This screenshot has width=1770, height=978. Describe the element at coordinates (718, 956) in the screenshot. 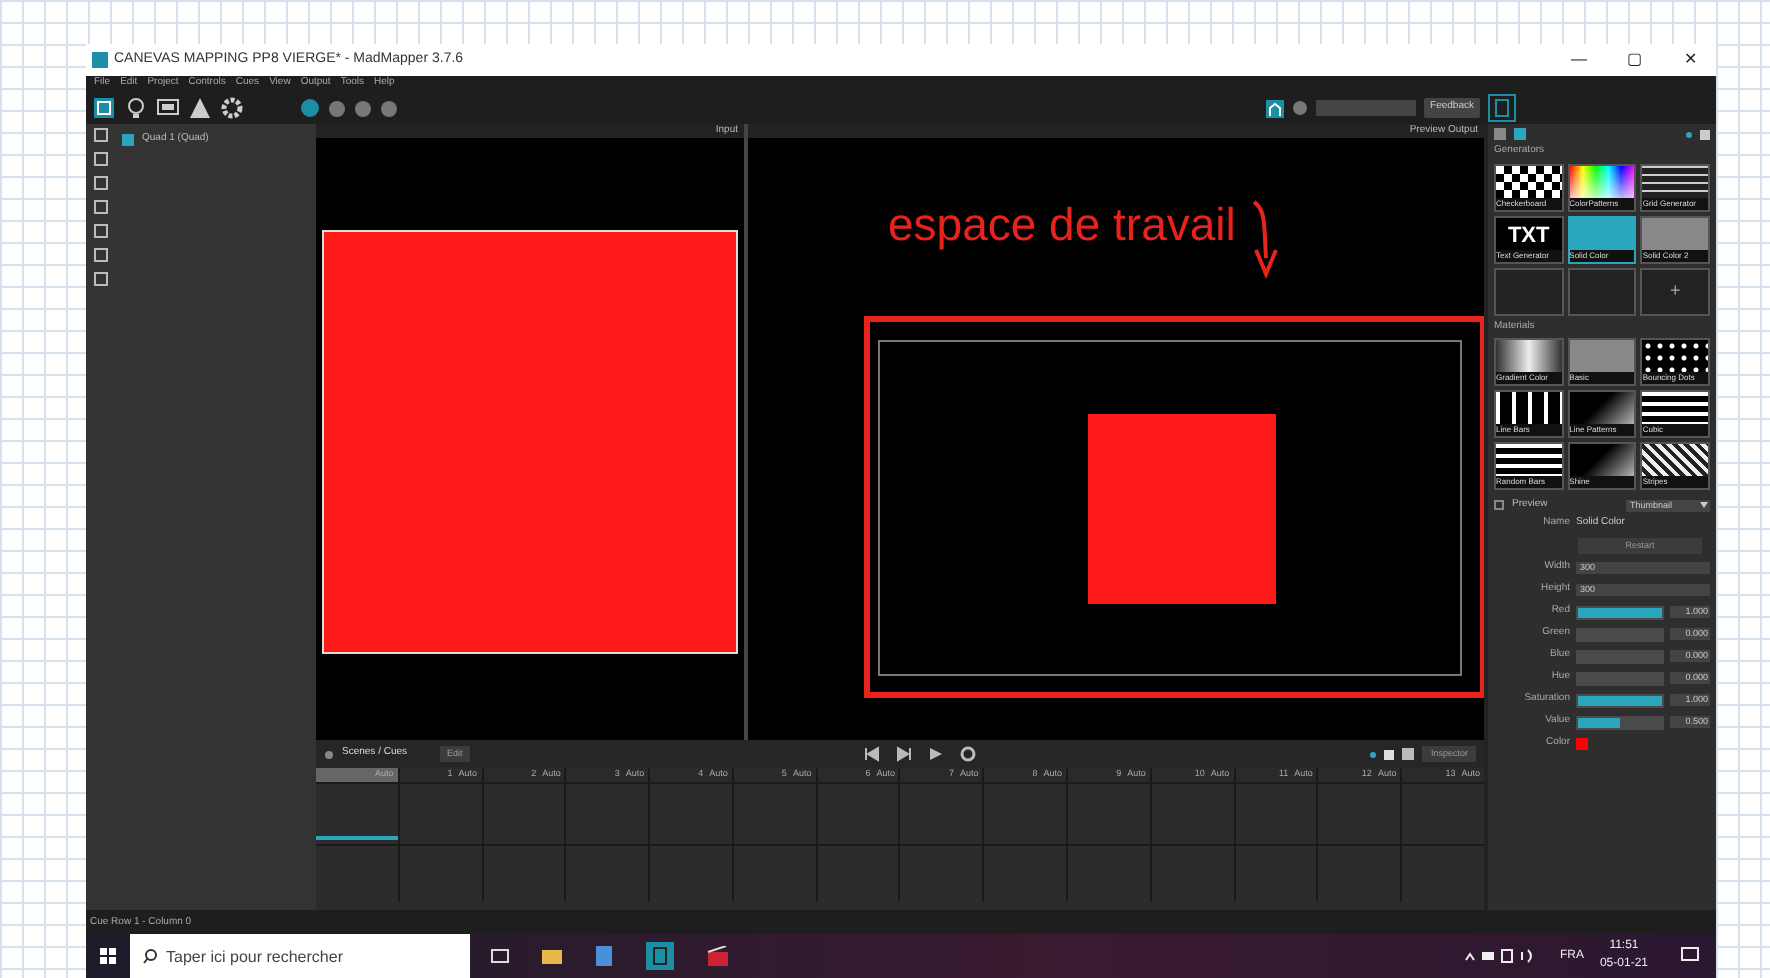

I see `clapper-icon` at that location.